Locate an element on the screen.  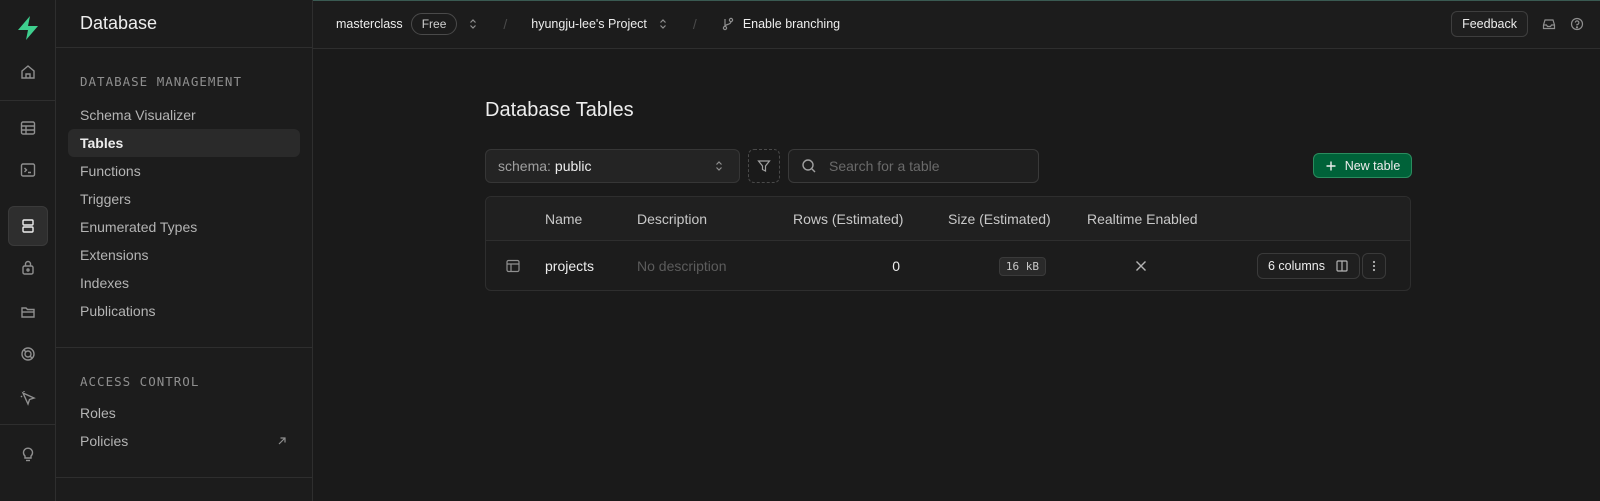
auth-lock-icon is located at coordinates (28, 268).